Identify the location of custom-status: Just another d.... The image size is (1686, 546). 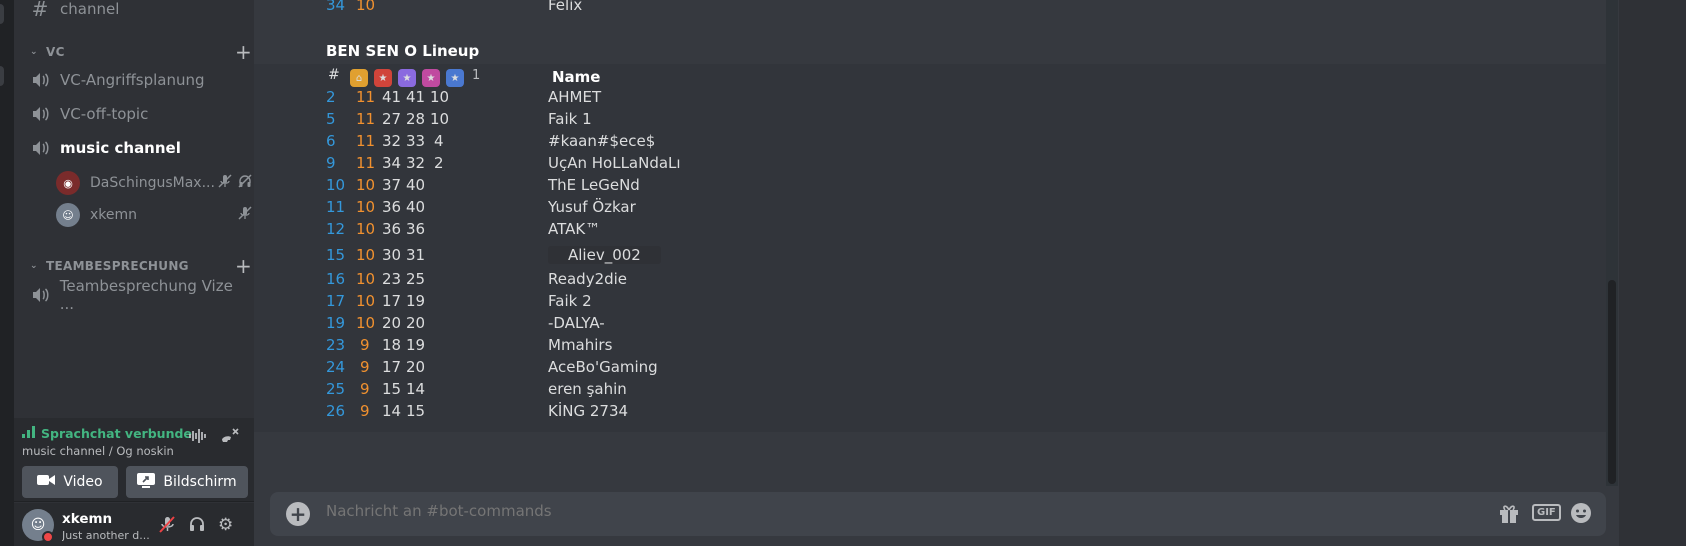
(106, 535).